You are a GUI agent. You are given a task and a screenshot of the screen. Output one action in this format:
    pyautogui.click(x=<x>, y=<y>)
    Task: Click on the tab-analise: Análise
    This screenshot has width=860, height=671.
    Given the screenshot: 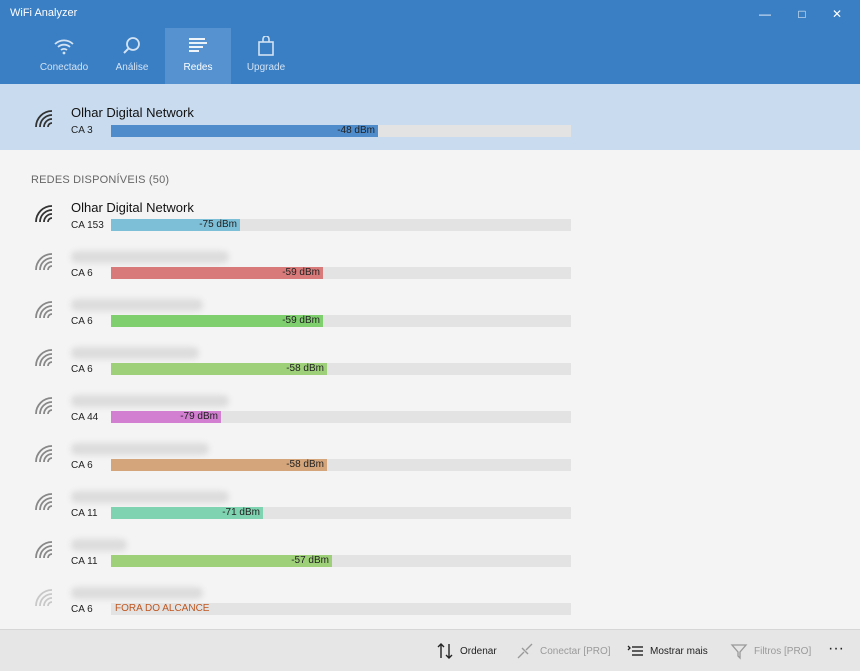 What is the action you would take?
    pyautogui.click(x=132, y=56)
    